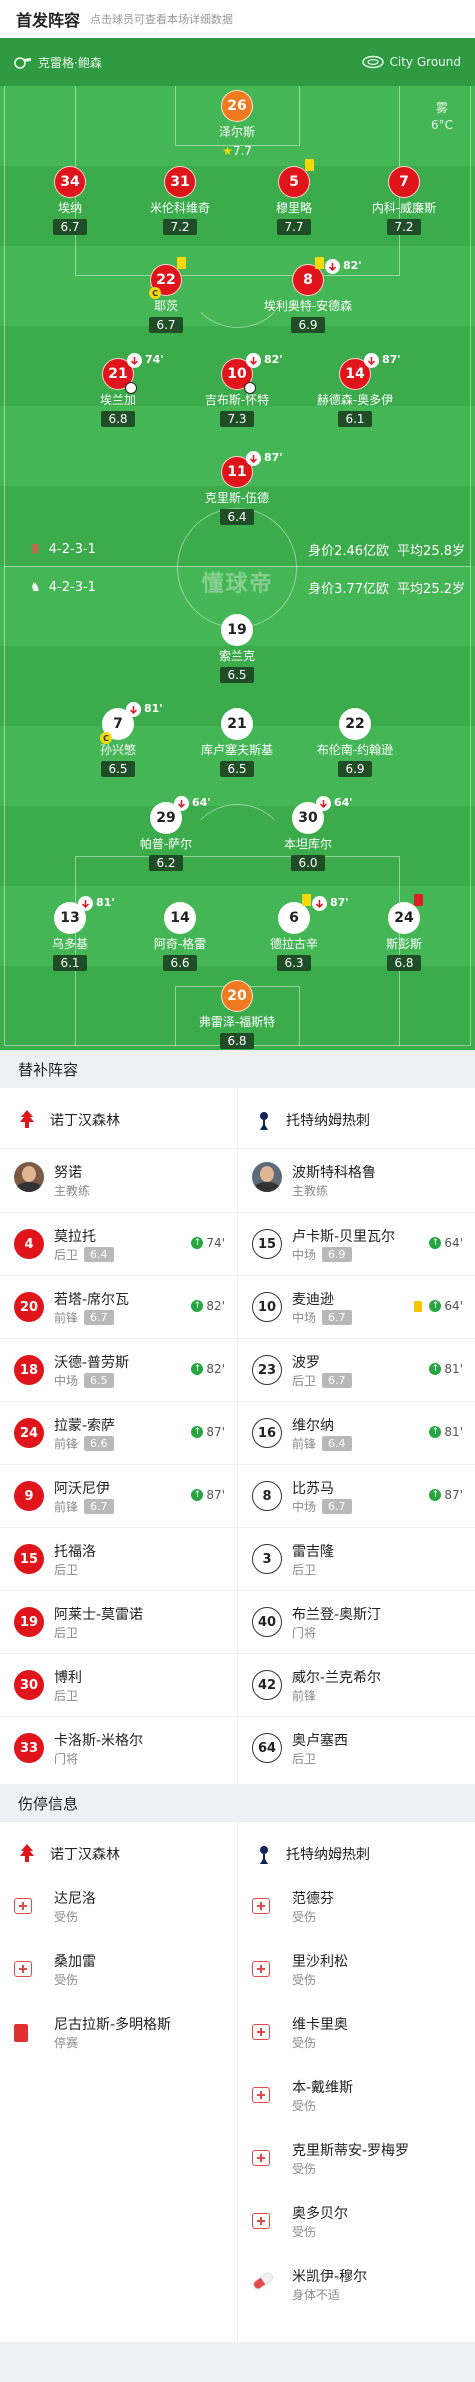 The height and width of the screenshot is (2382, 475). Describe the element at coordinates (356, 2032) in the screenshot. I see `injury-row: 维卡里奥 受伤` at that location.